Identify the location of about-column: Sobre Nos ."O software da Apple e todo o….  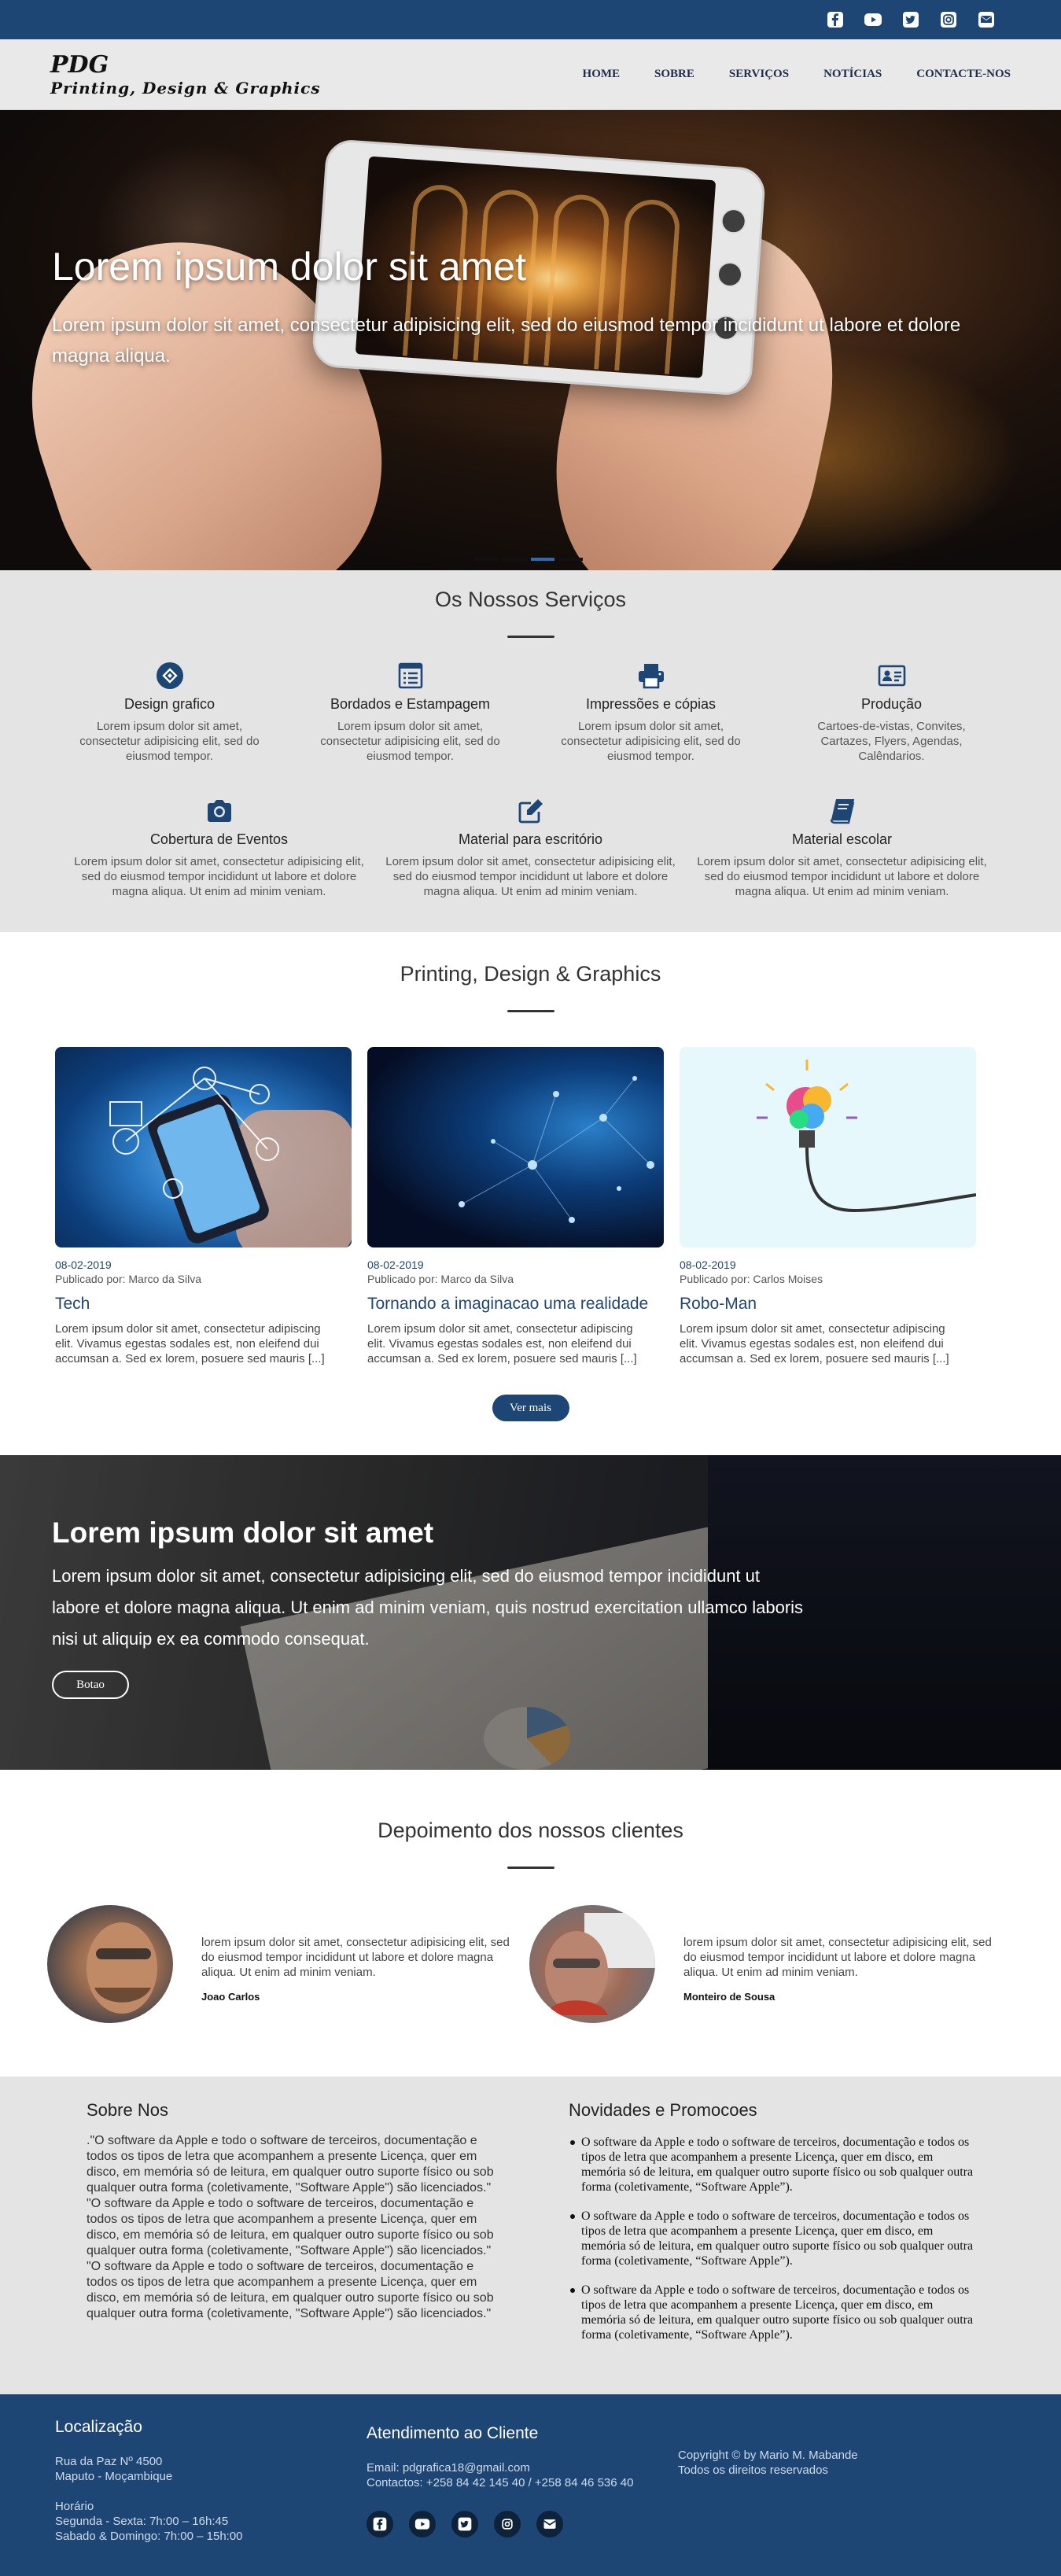
(328, 2247).